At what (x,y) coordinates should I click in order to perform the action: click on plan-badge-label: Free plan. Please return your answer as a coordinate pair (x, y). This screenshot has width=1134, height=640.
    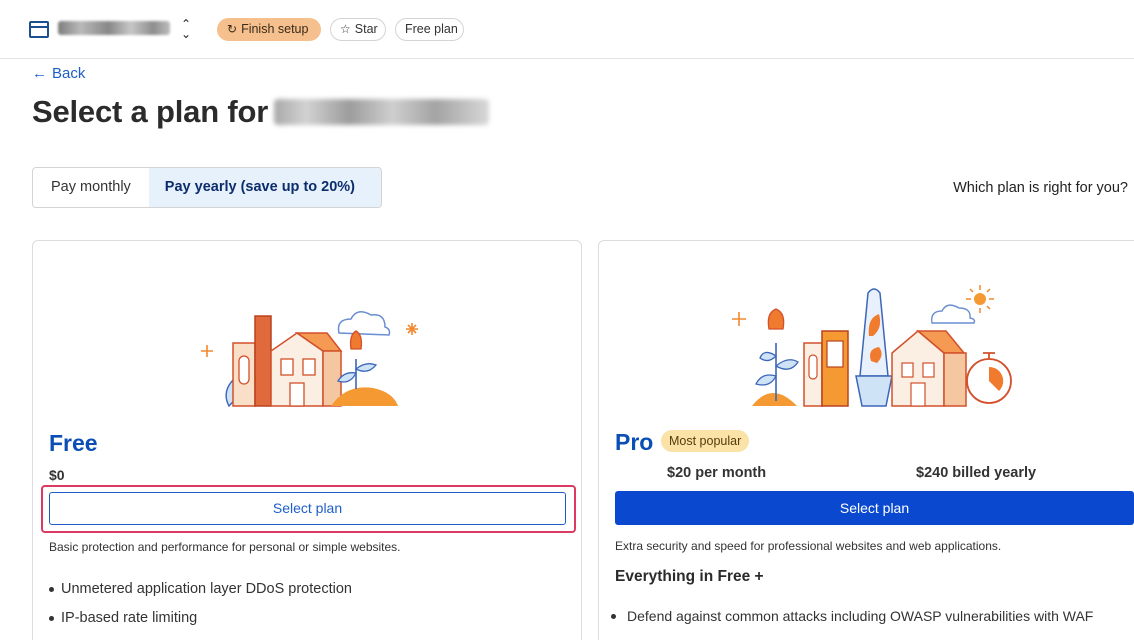
    Looking at the image, I should click on (431, 29).